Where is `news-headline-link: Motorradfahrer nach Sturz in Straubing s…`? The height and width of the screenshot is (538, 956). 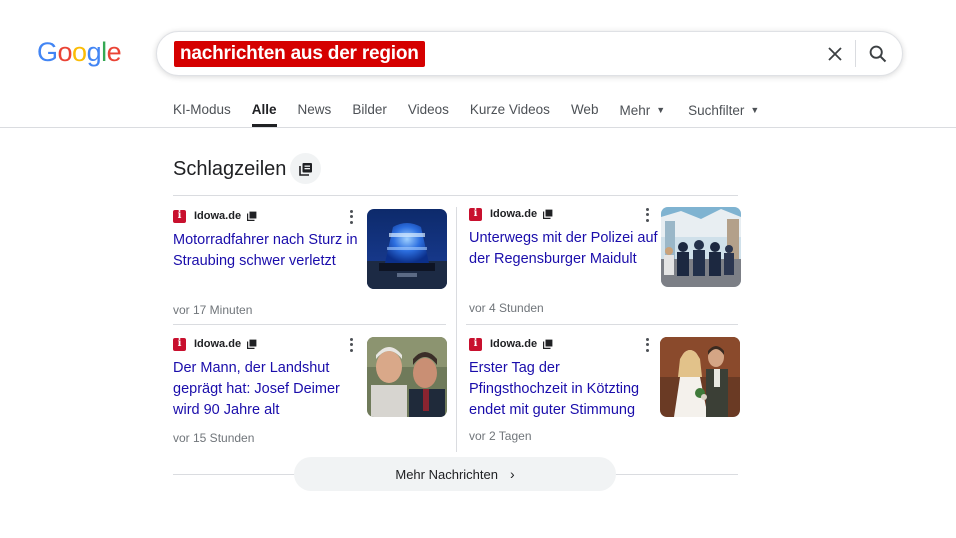
news-headline-link: Motorradfahrer nach Sturz in Straubing s… is located at coordinates (268, 251).